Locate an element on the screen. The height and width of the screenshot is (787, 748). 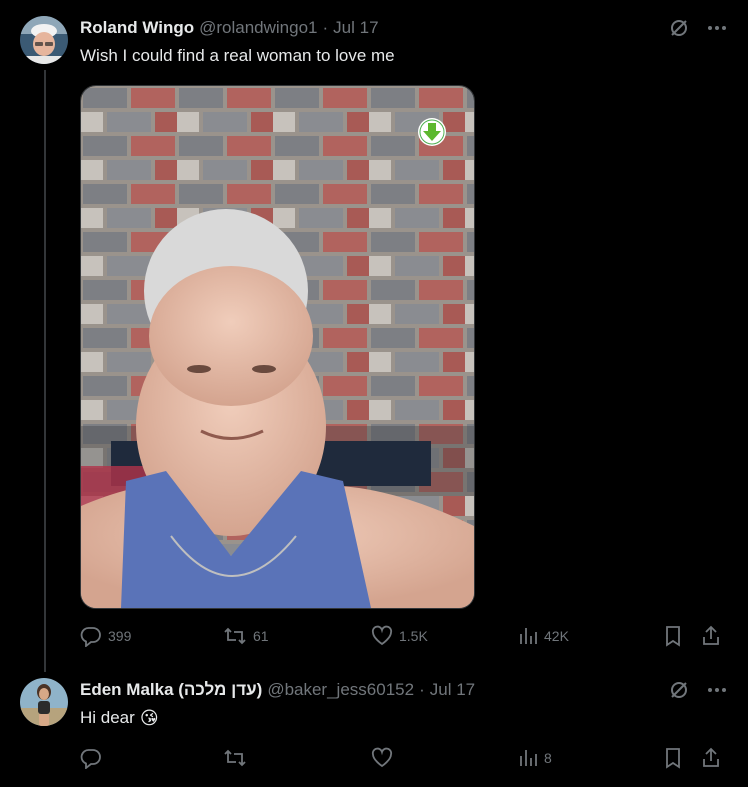
views-button: 42K is located at coordinates (590, 636).